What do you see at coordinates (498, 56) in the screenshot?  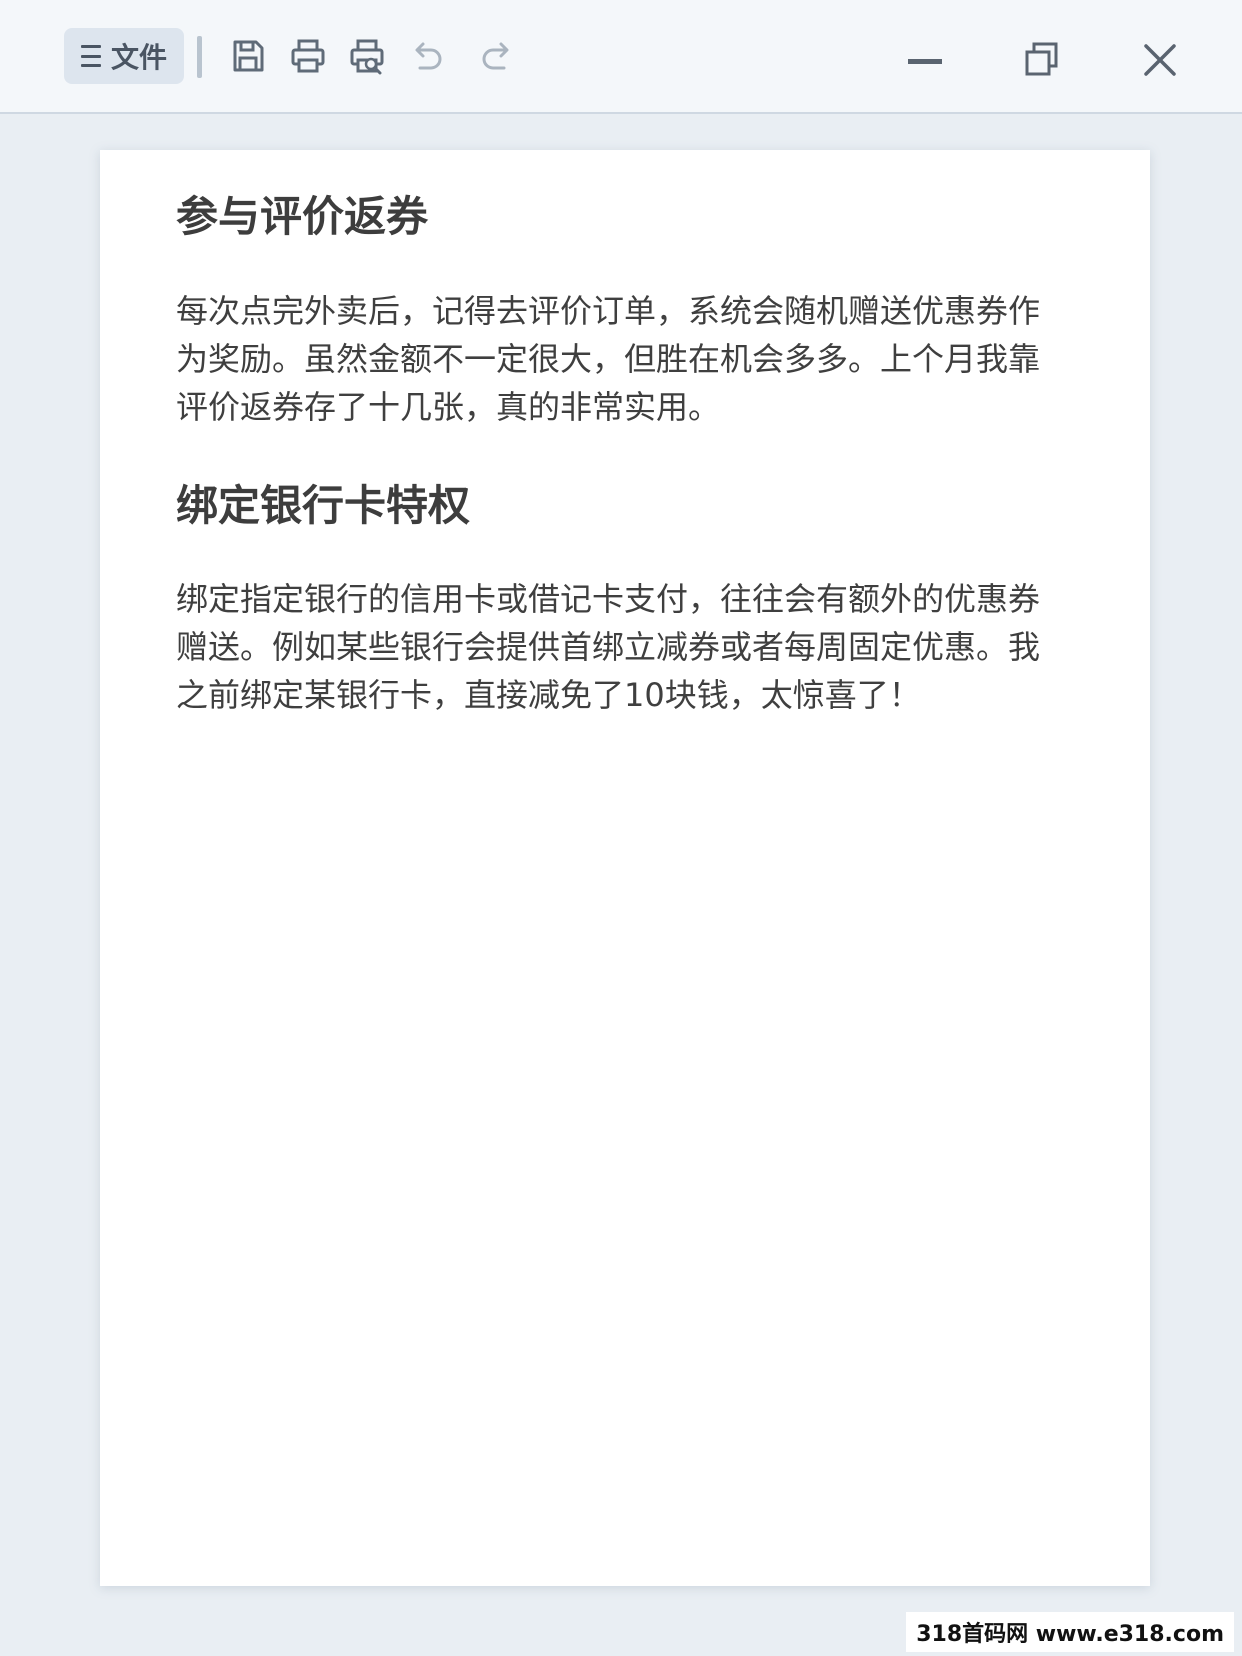 I see `redo-icon` at bounding box center [498, 56].